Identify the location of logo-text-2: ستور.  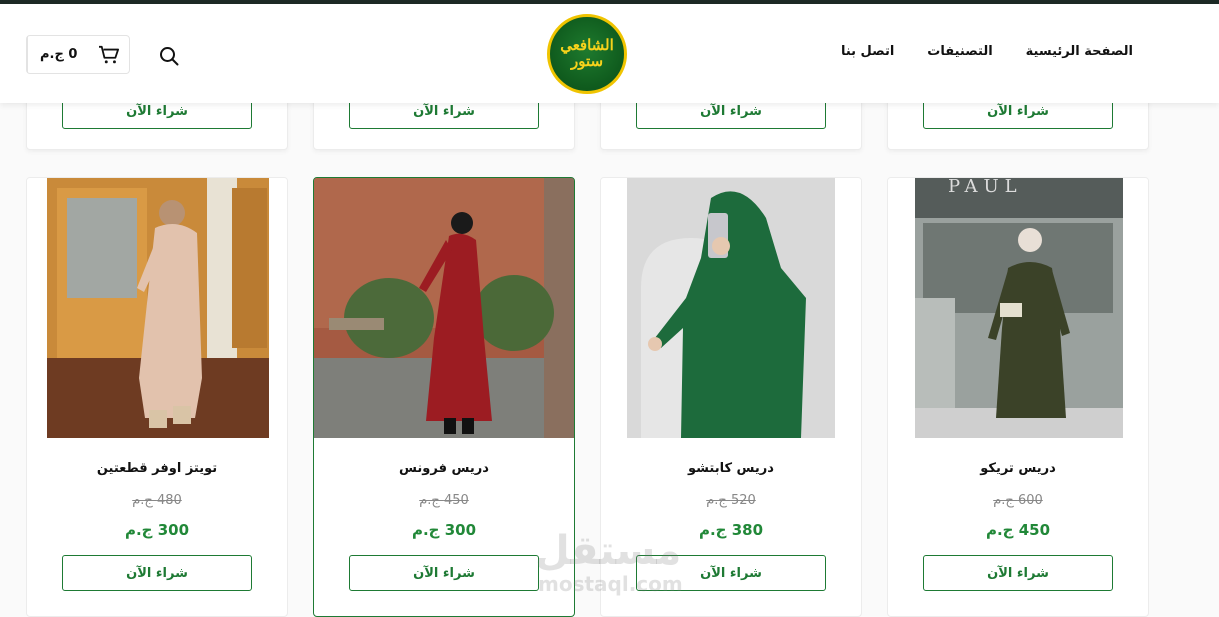
(587, 61).